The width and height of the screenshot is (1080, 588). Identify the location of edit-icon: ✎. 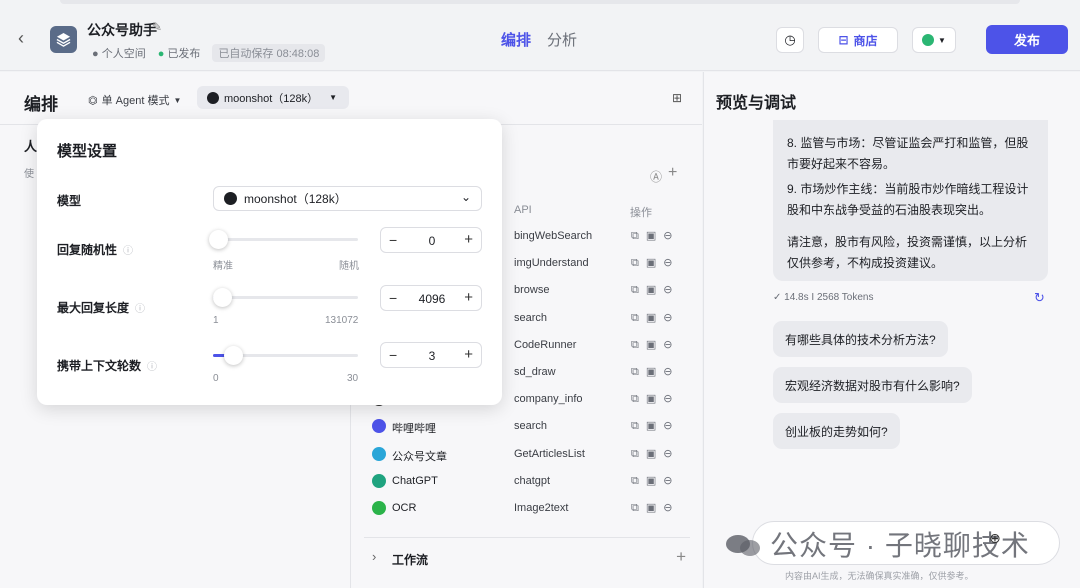
(157, 27).